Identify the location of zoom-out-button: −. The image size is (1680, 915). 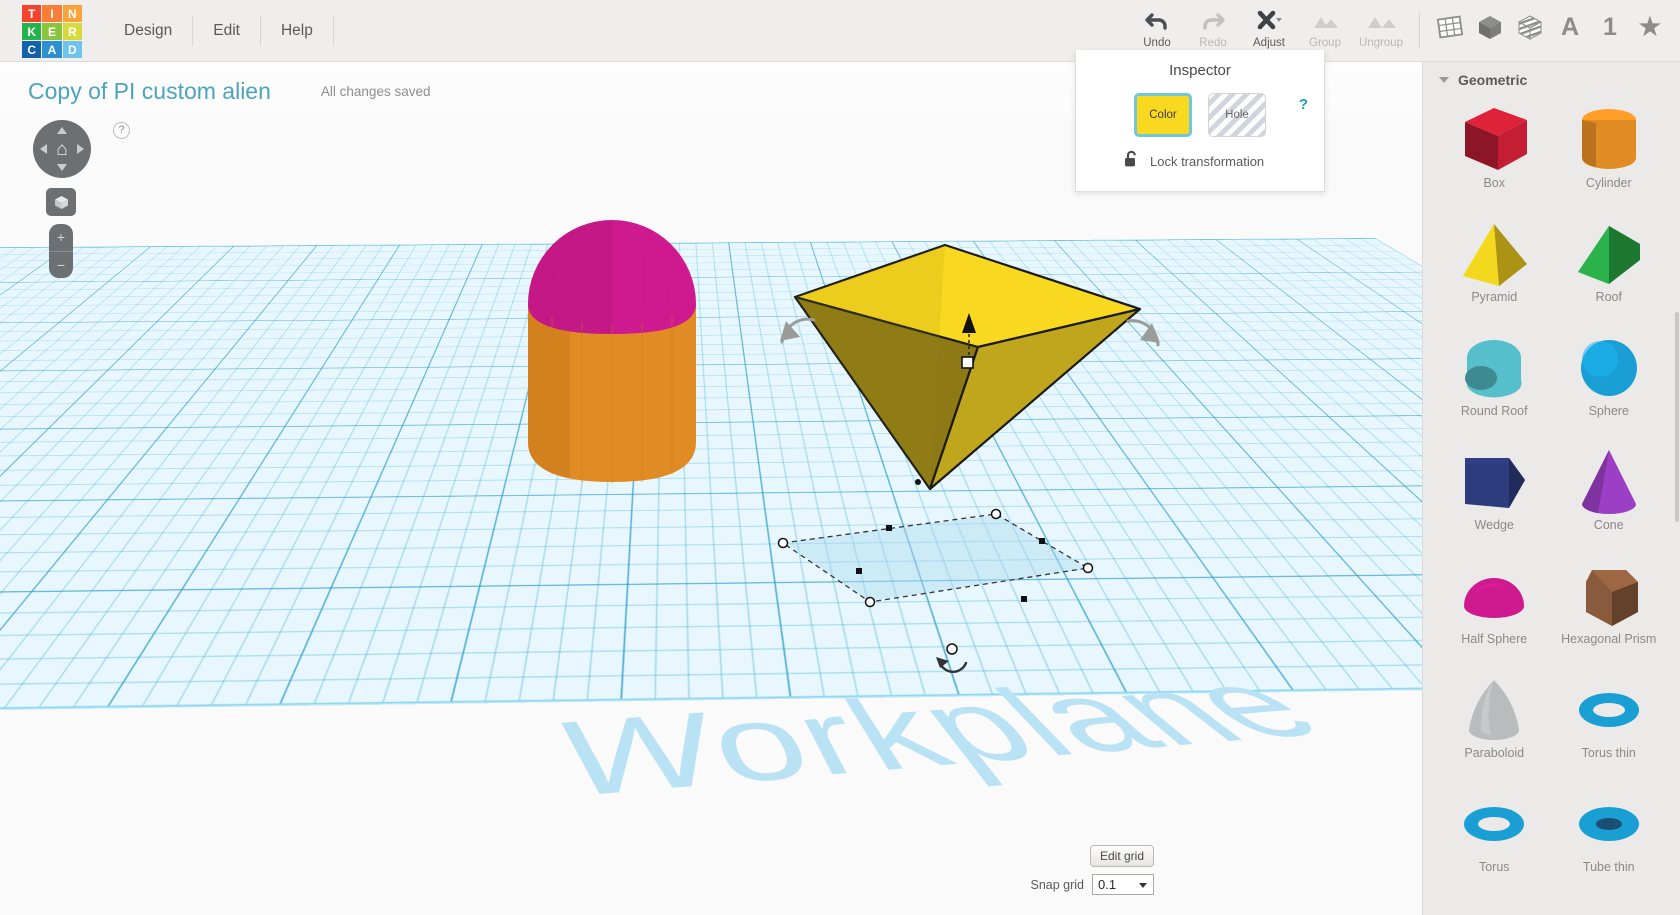
(61, 265).